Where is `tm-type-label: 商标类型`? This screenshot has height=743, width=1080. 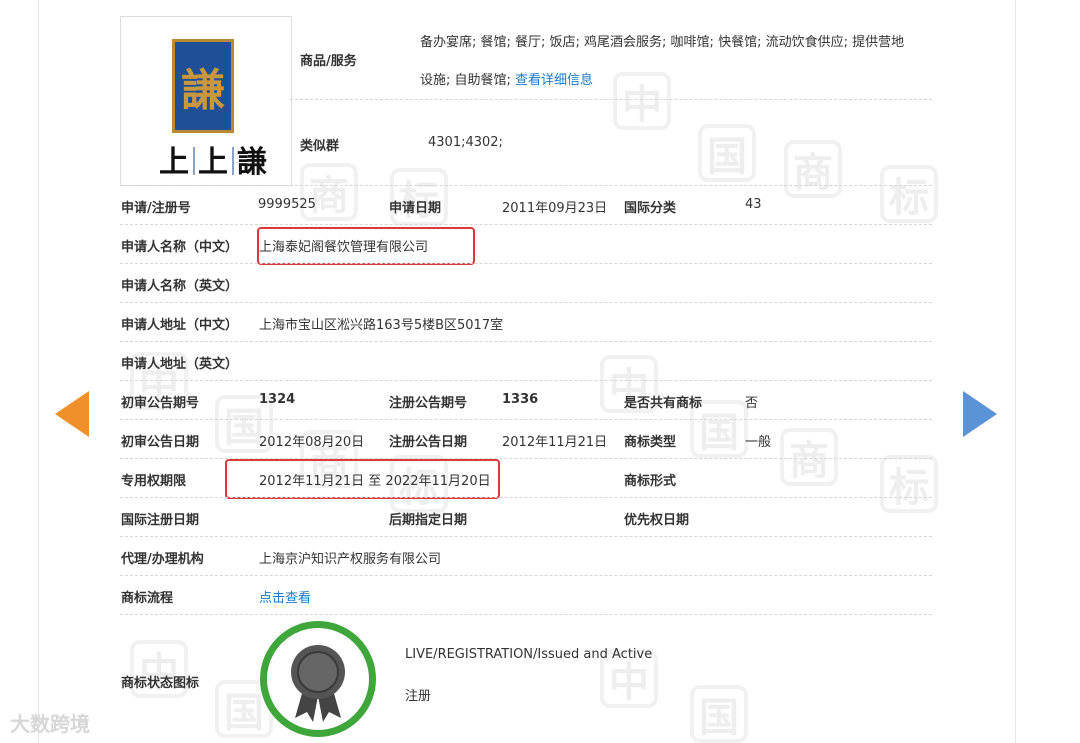
tm-type-label: 商标类型 is located at coordinates (650, 442).